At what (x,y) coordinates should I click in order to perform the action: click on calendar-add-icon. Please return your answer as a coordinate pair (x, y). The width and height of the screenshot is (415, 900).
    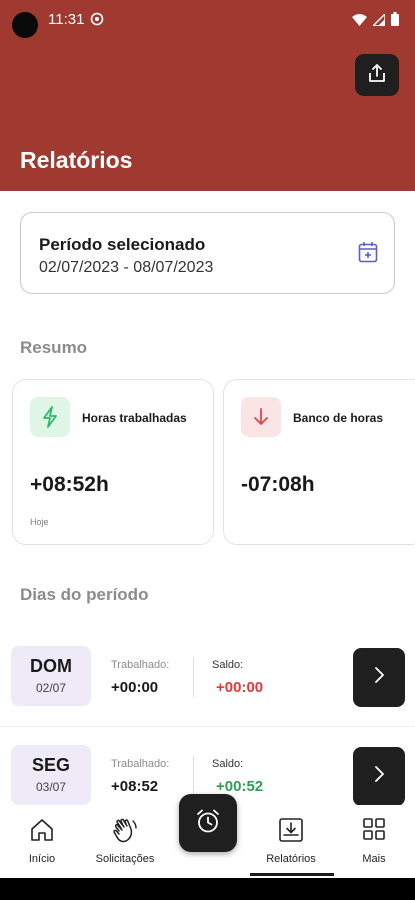
    Looking at the image, I should click on (368, 254).